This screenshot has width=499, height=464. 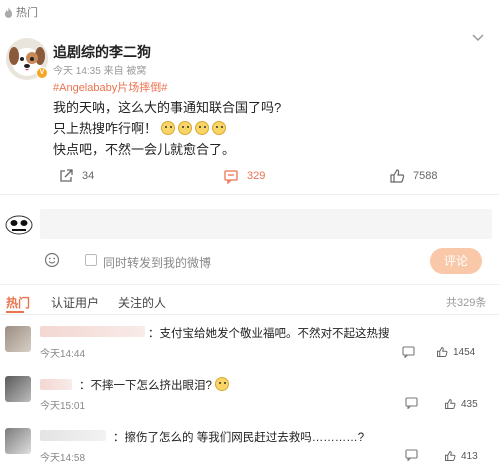 What do you see at coordinates (18, 302) in the screenshot?
I see `tab-hot: 热门` at bounding box center [18, 302].